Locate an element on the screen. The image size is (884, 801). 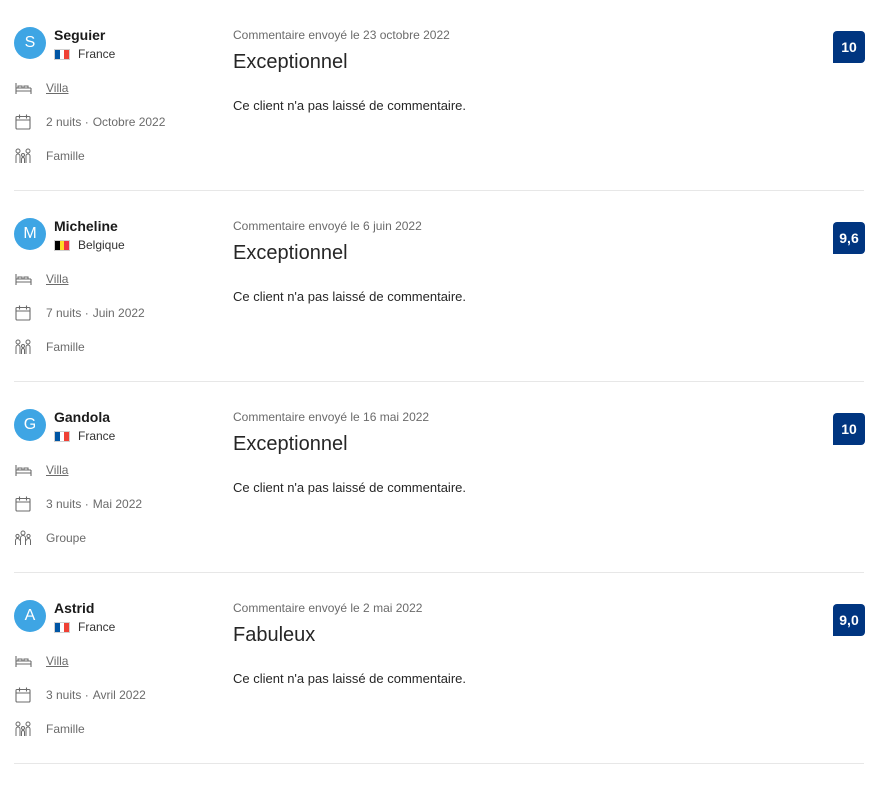
score-badge: 9,6 is located at coordinates (849, 238).